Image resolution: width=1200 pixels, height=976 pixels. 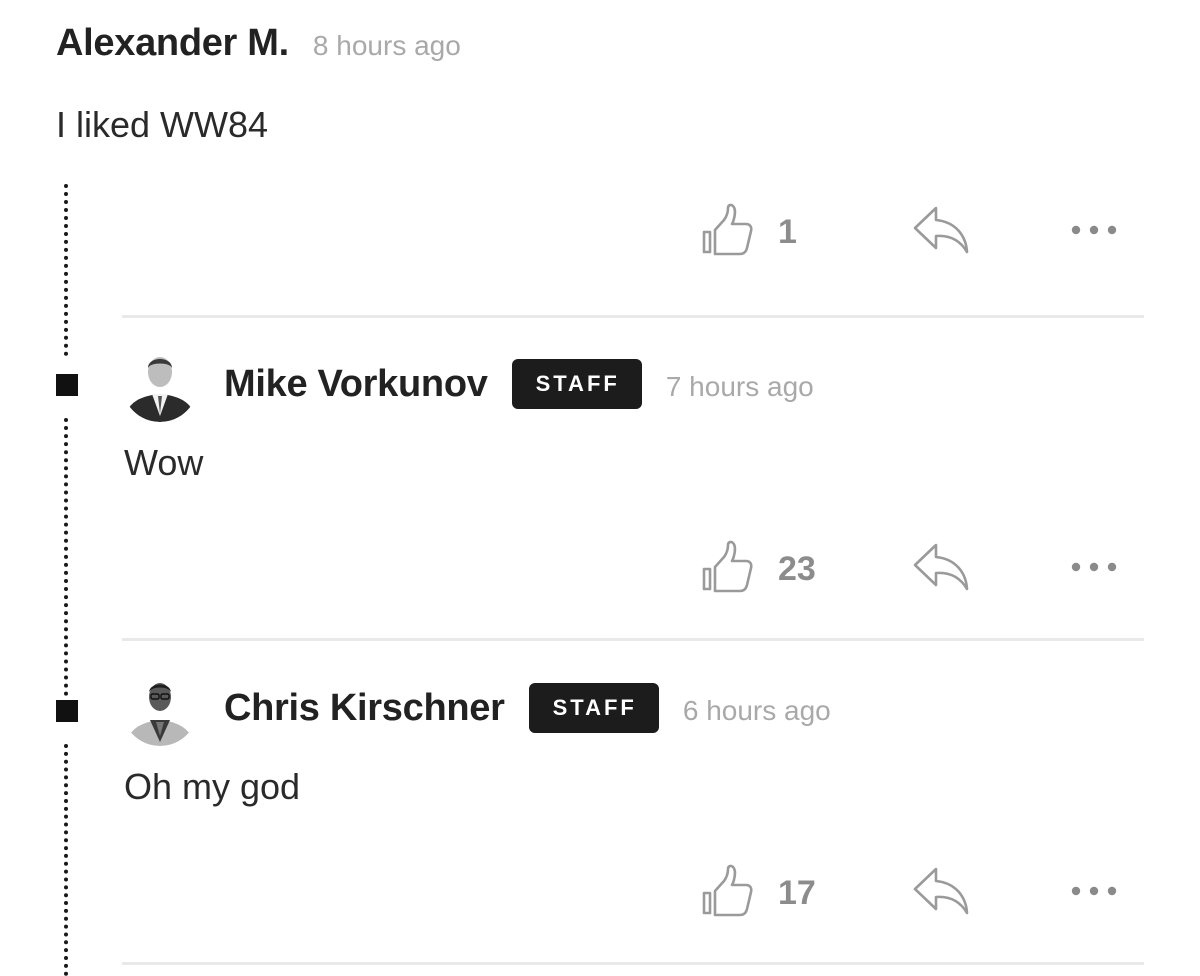 I want to click on like-count: 17, so click(x=797, y=892).